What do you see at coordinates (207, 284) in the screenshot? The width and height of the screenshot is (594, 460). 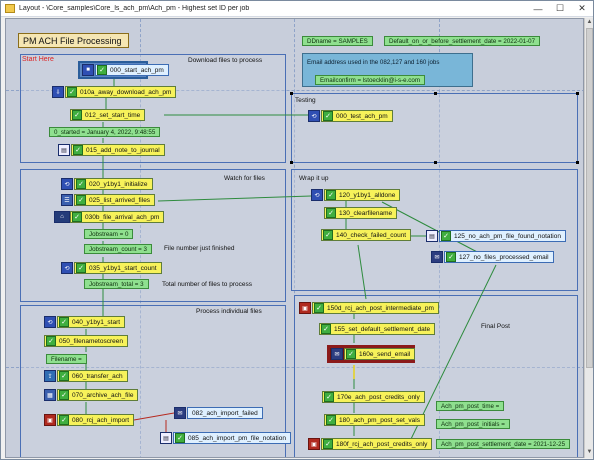 I see `note-total-files: Total number of files to process` at bounding box center [207, 284].